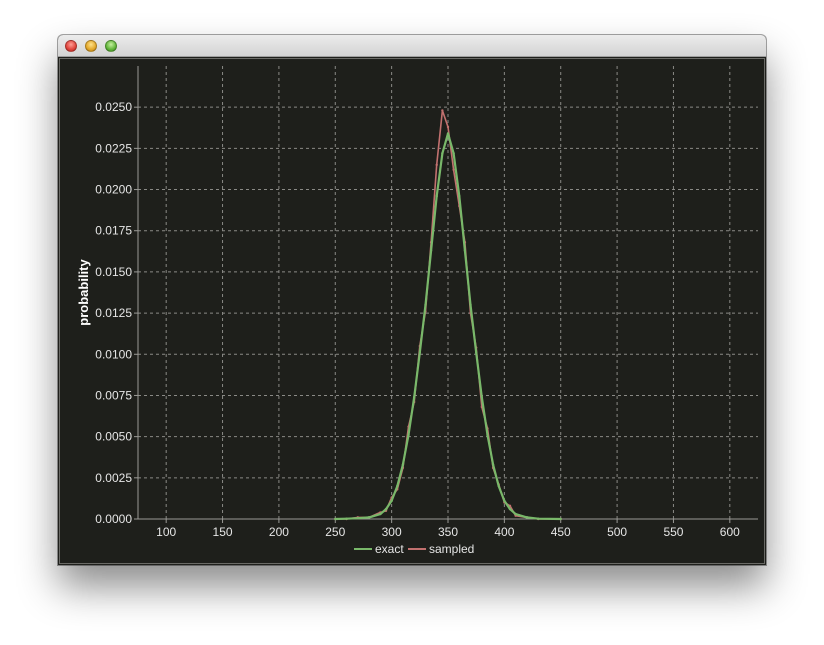 Image resolution: width=824 pixels, height=645 pixels. What do you see at coordinates (504, 532) in the screenshot?
I see `x-tick-label-6: 400` at bounding box center [504, 532].